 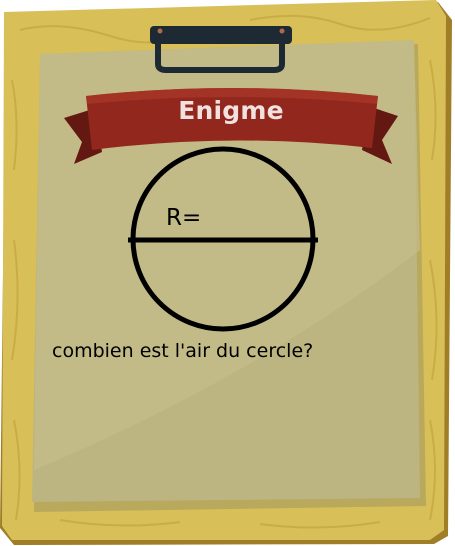 I want to click on banner-title: Enigme, so click(x=231, y=110).